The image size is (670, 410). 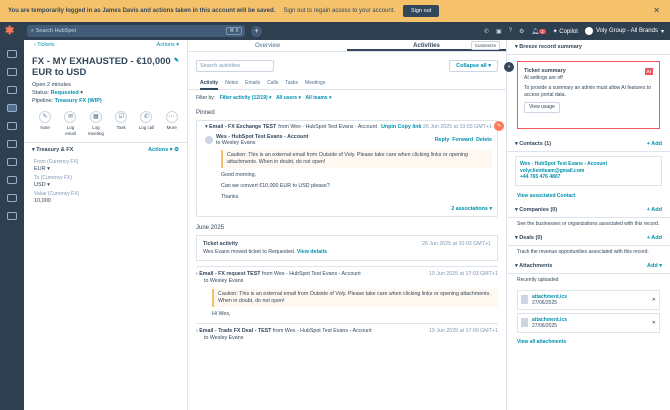 I want to click on copilot-button: ✦ Copilot, so click(x=565, y=31).